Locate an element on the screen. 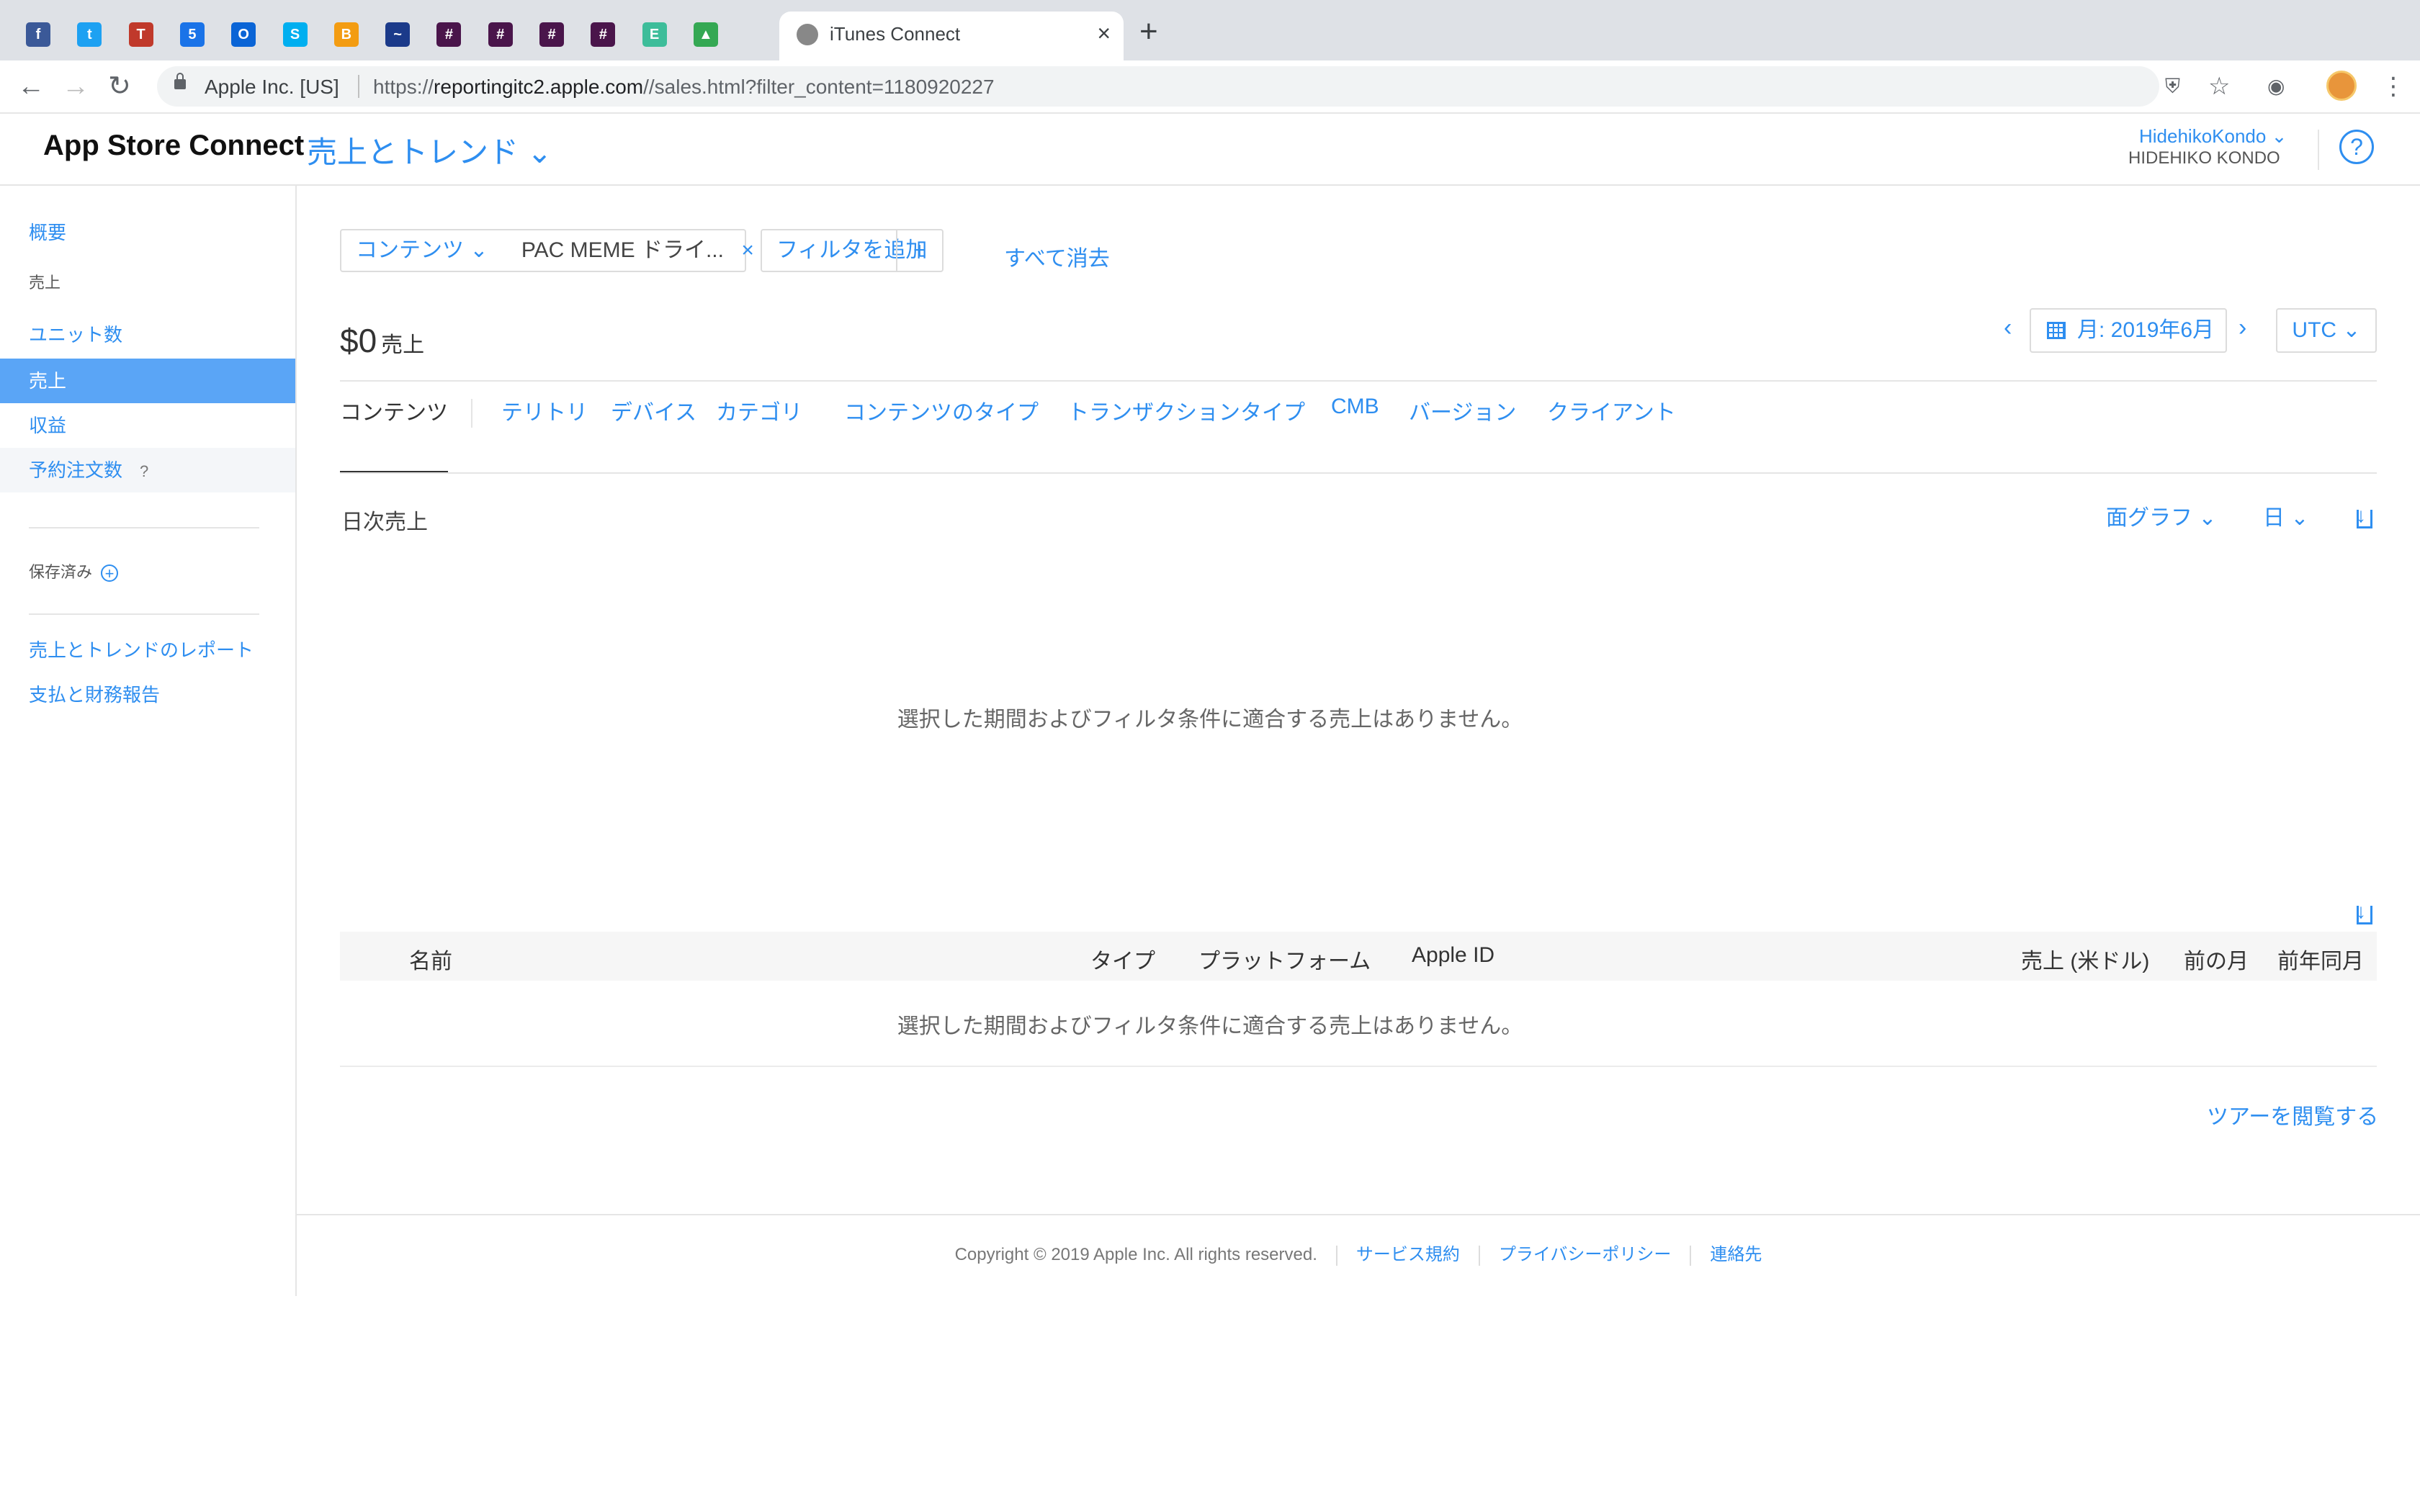 The image size is (2420, 1512). contact-link: 連絡先 is located at coordinates (1736, 1254).